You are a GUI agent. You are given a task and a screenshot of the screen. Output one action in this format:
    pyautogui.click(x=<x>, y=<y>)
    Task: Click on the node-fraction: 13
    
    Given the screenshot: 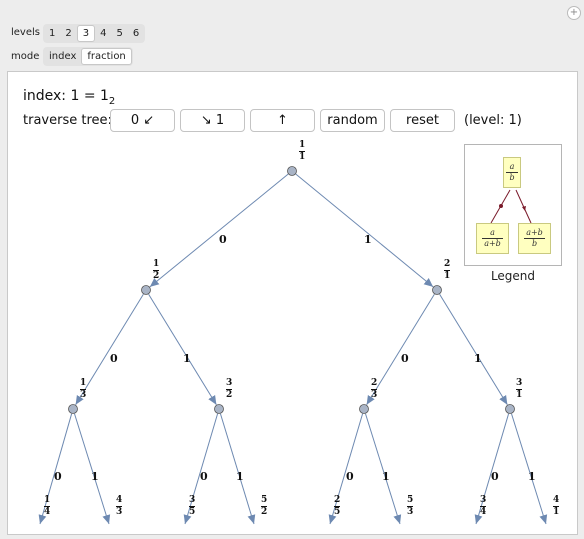 What is the action you would take?
    pyautogui.click(x=83, y=389)
    